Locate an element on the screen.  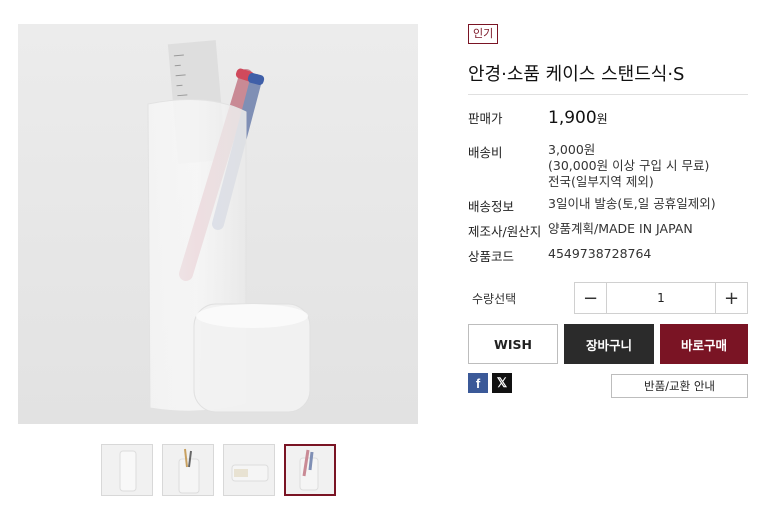
product-title: 안경·소품 케이스 스탠드식·S is located at coordinates (576, 74).